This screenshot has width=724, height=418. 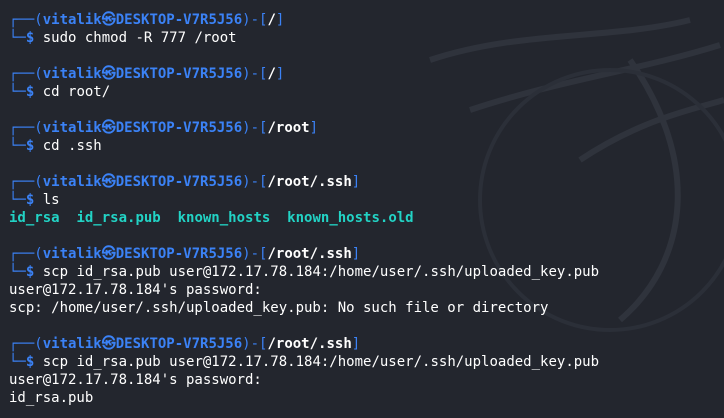 What do you see at coordinates (34, 200) in the screenshot?
I see `command-line: └─$ ls` at bounding box center [34, 200].